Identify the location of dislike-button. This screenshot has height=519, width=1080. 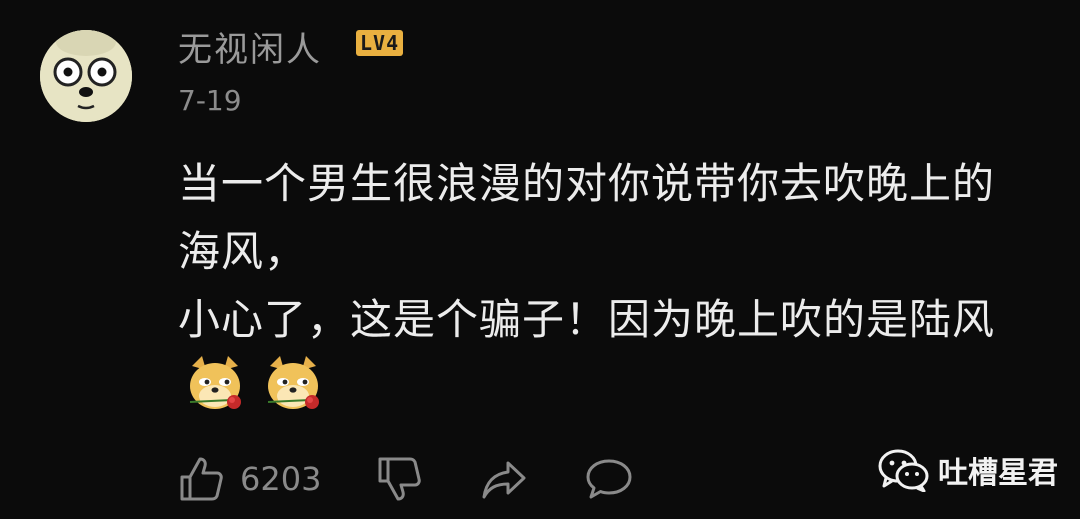
(399, 479).